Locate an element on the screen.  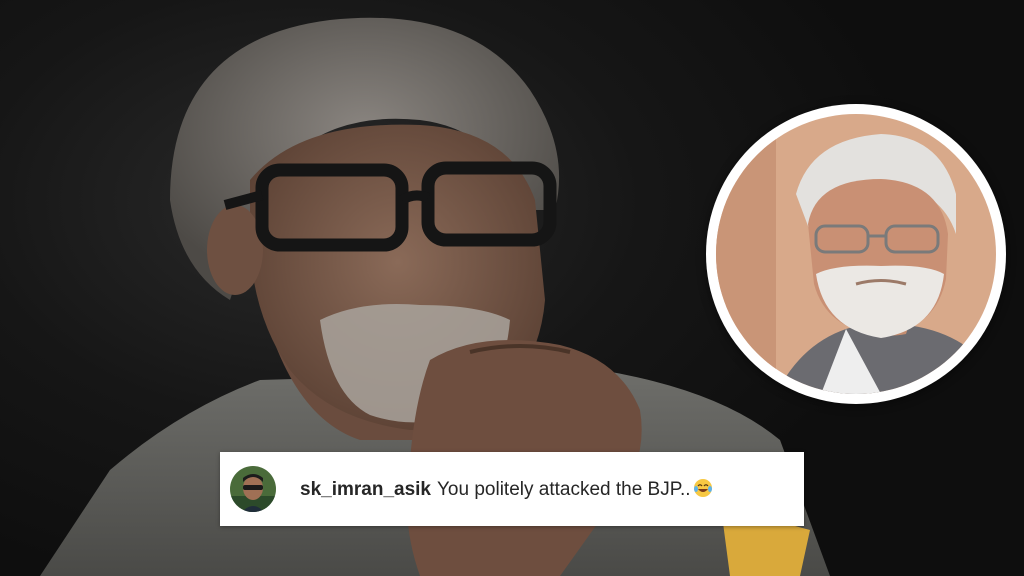
face-with-tears-of-joy-icon is located at coordinates (702, 487).